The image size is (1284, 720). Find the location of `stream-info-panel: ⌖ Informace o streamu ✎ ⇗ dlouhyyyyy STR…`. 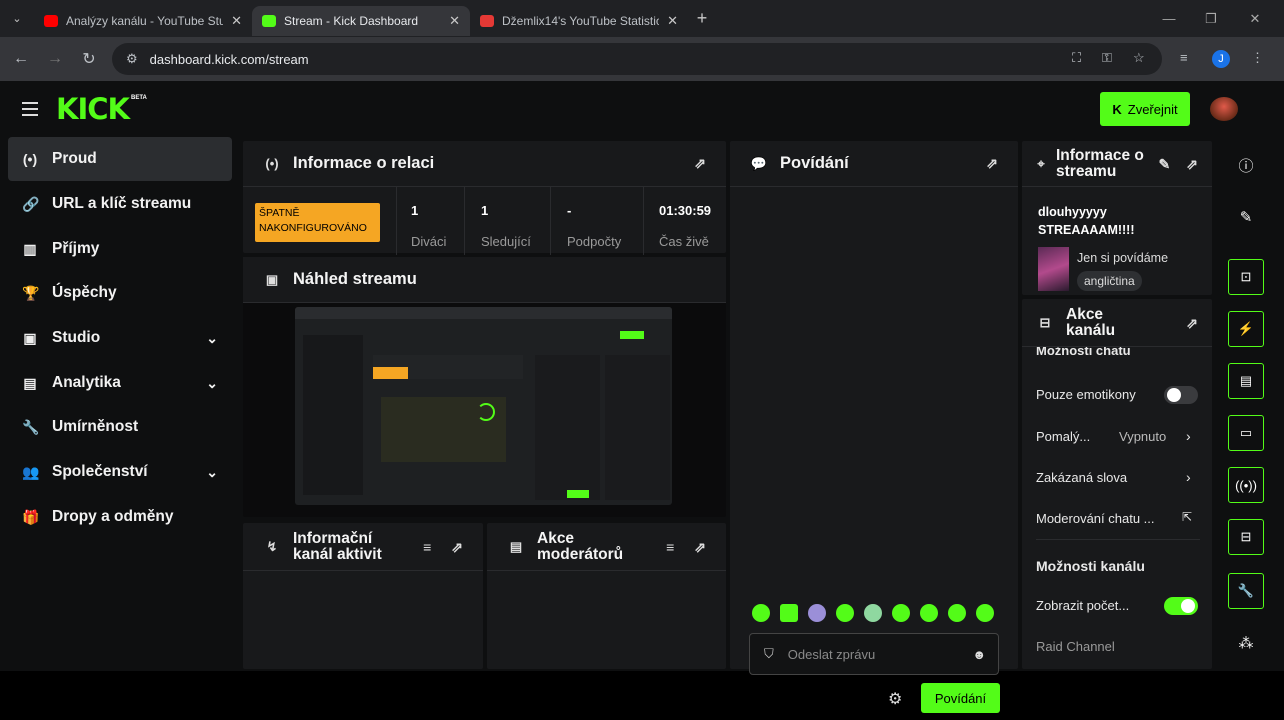

stream-info-panel: ⌖ Informace o streamu ✎ ⇗ dlouhyyyyy STR… is located at coordinates (1117, 218).